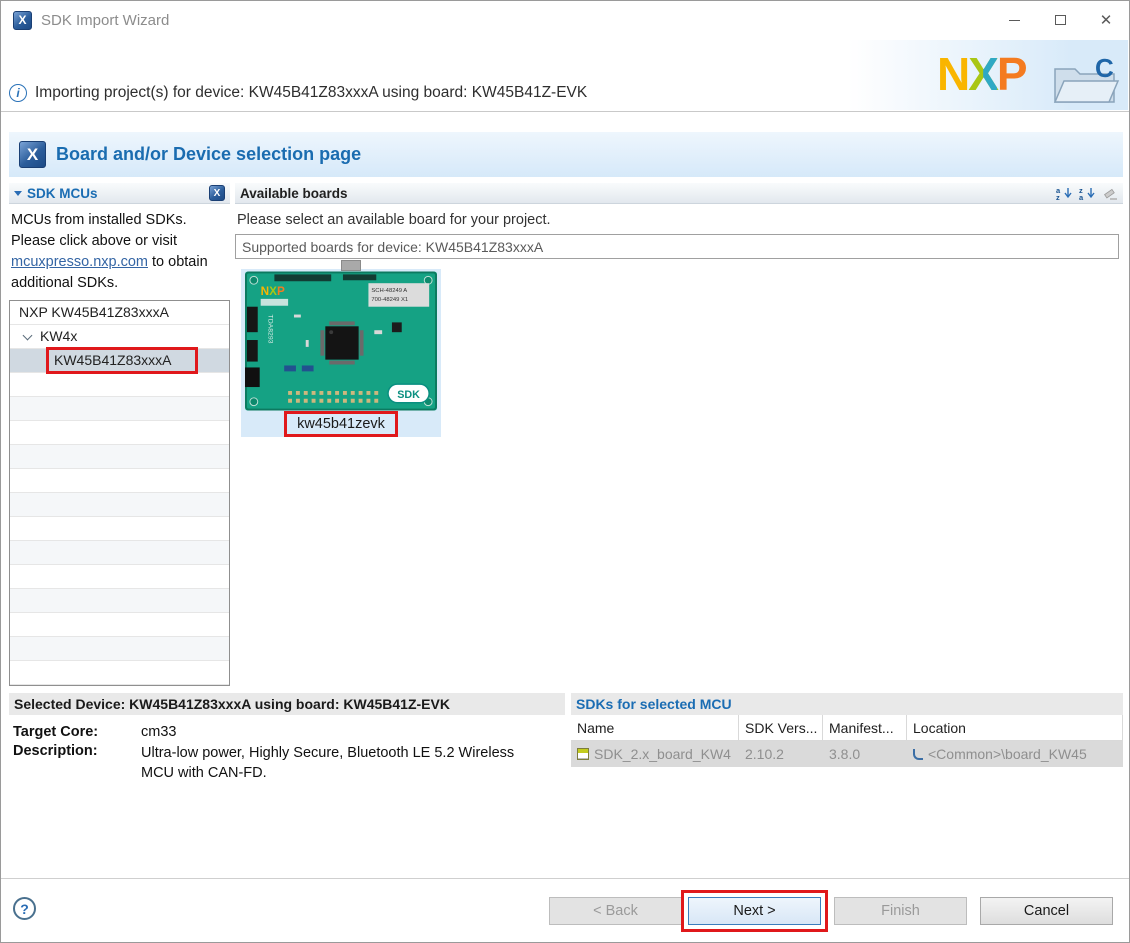 The image size is (1130, 943). I want to click on minimize-button, so click(1014, 20).